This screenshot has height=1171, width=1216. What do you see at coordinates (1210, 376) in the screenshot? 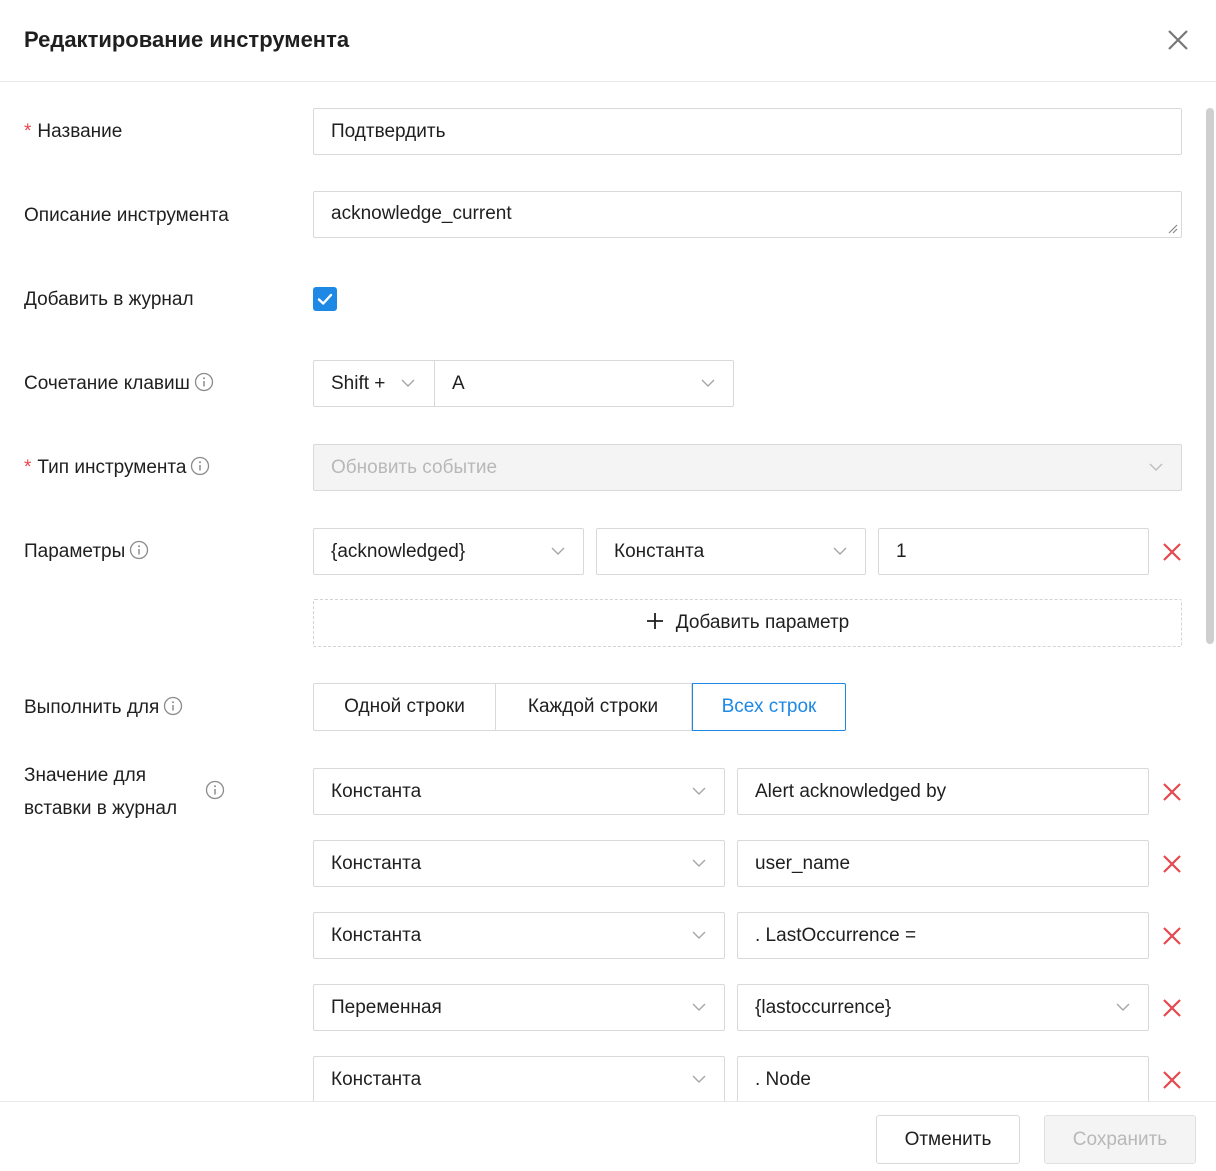
I see `scrollbar` at bounding box center [1210, 376].